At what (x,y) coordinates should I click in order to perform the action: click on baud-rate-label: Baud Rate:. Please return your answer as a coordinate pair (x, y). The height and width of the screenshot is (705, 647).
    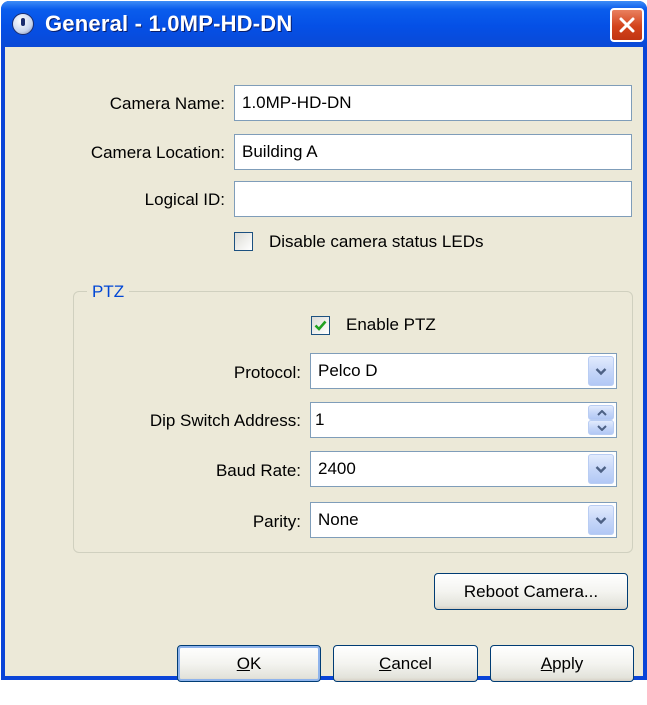
    Looking at the image, I should click on (258, 470).